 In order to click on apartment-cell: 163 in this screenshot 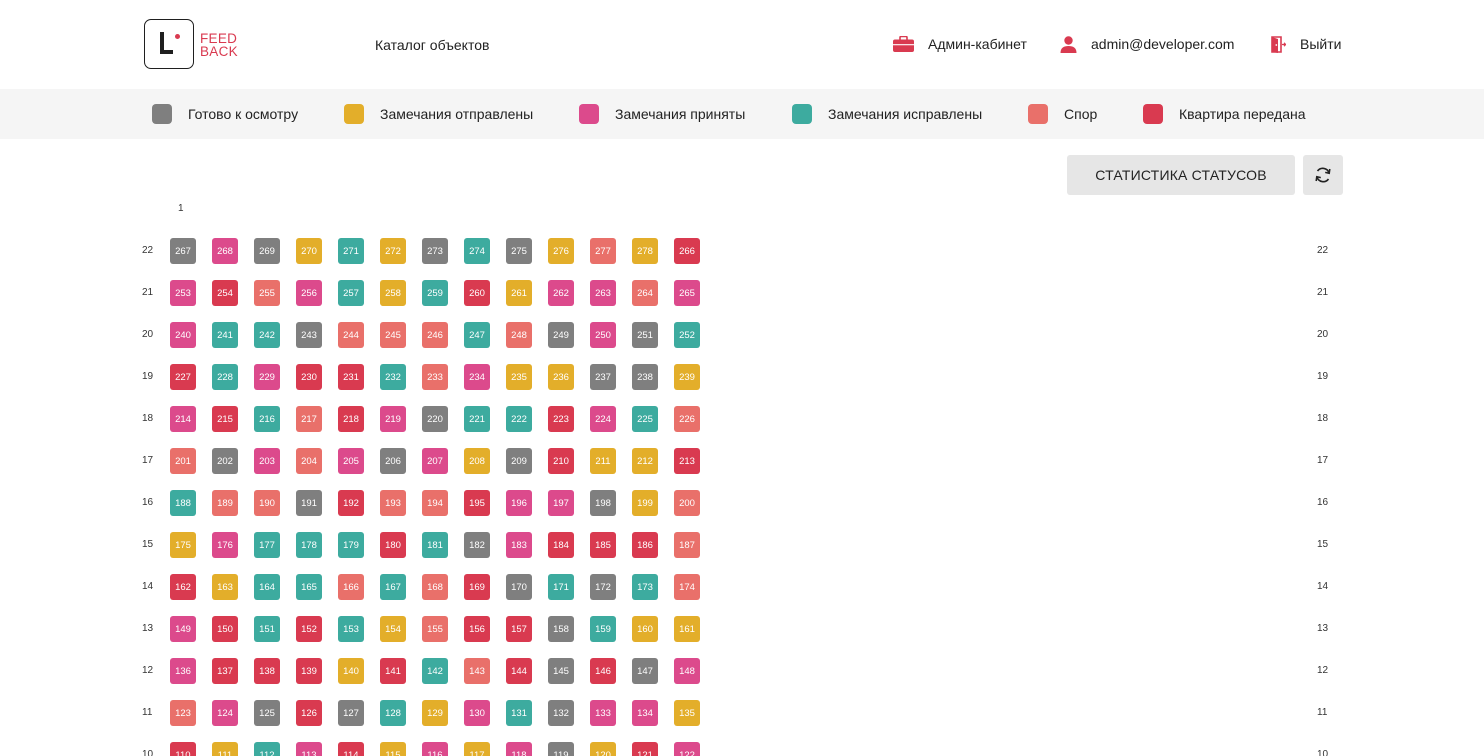, I will do `click(225, 587)`.